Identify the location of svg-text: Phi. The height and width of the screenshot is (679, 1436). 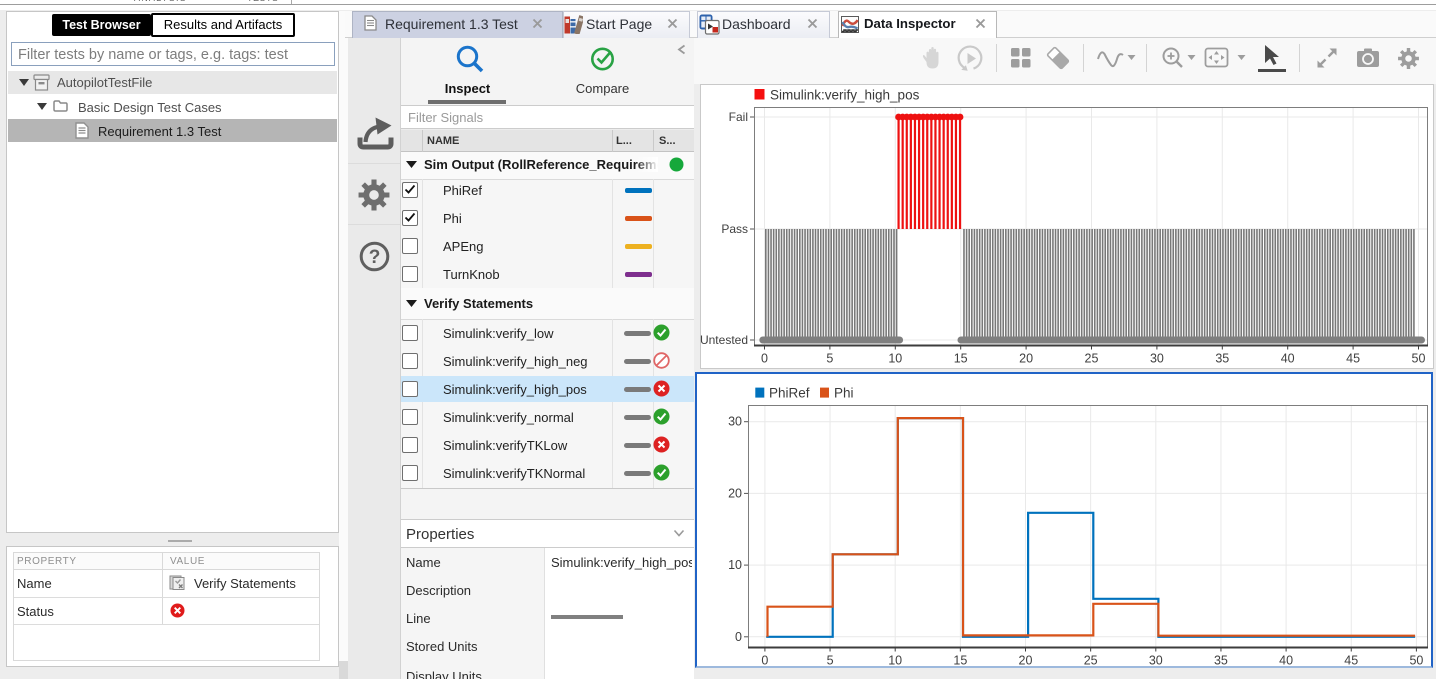
(844, 393).